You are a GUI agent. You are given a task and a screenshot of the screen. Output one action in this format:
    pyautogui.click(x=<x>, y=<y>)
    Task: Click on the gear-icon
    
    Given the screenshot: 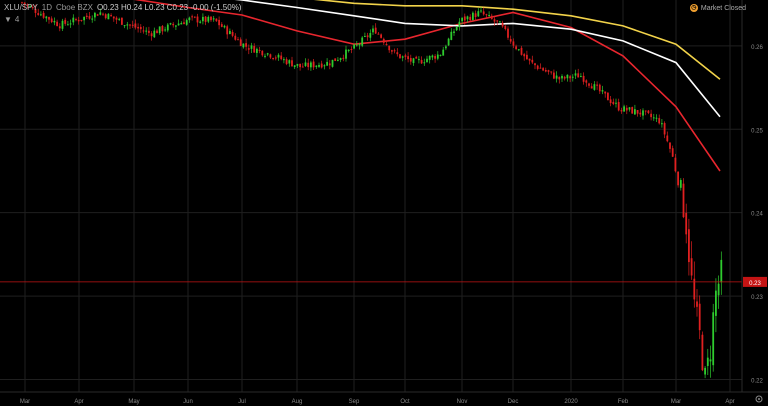 What is the action you would take?
    pyautogui.click(x=759, y=399)
    